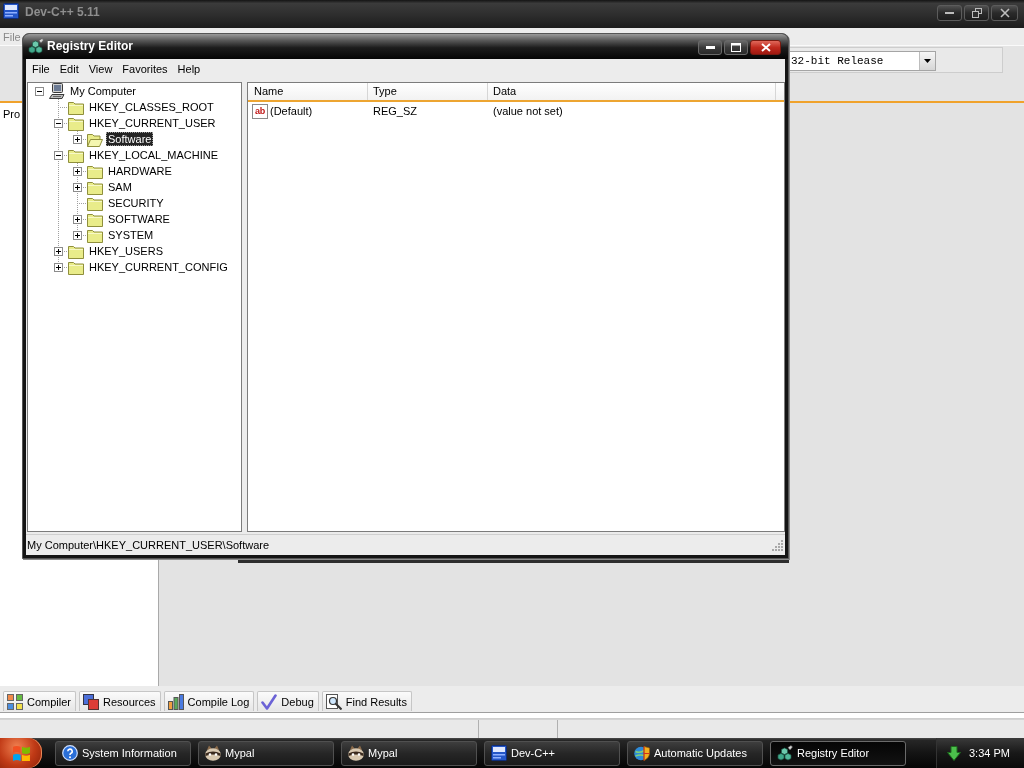 Image resolution: width=1024 pixels, height=768 pixels. I want to click on restore-button, so click(976, 13).